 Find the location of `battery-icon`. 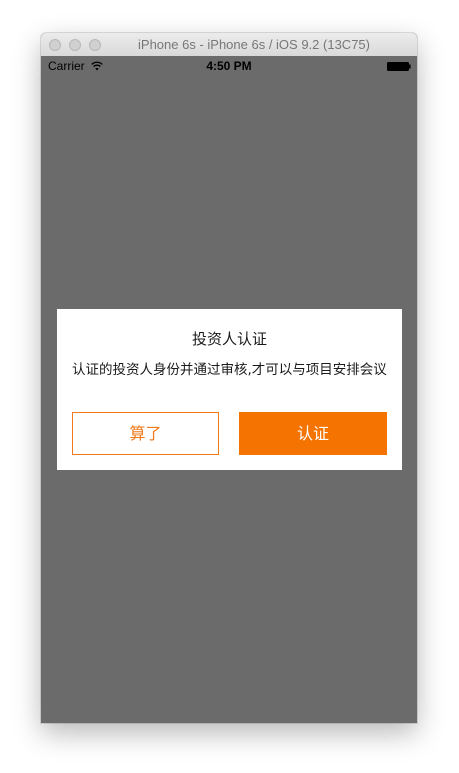

battery-icon is located at coordinates (399, 66).